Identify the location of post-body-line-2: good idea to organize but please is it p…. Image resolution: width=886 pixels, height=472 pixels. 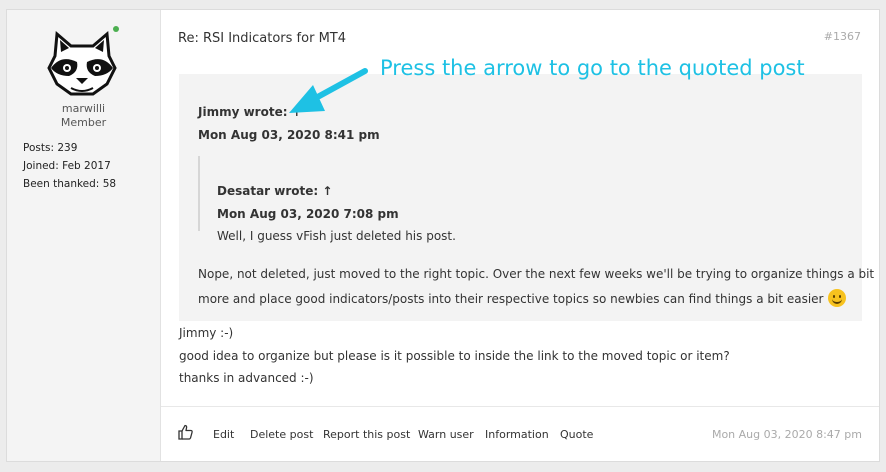
(454, 356).